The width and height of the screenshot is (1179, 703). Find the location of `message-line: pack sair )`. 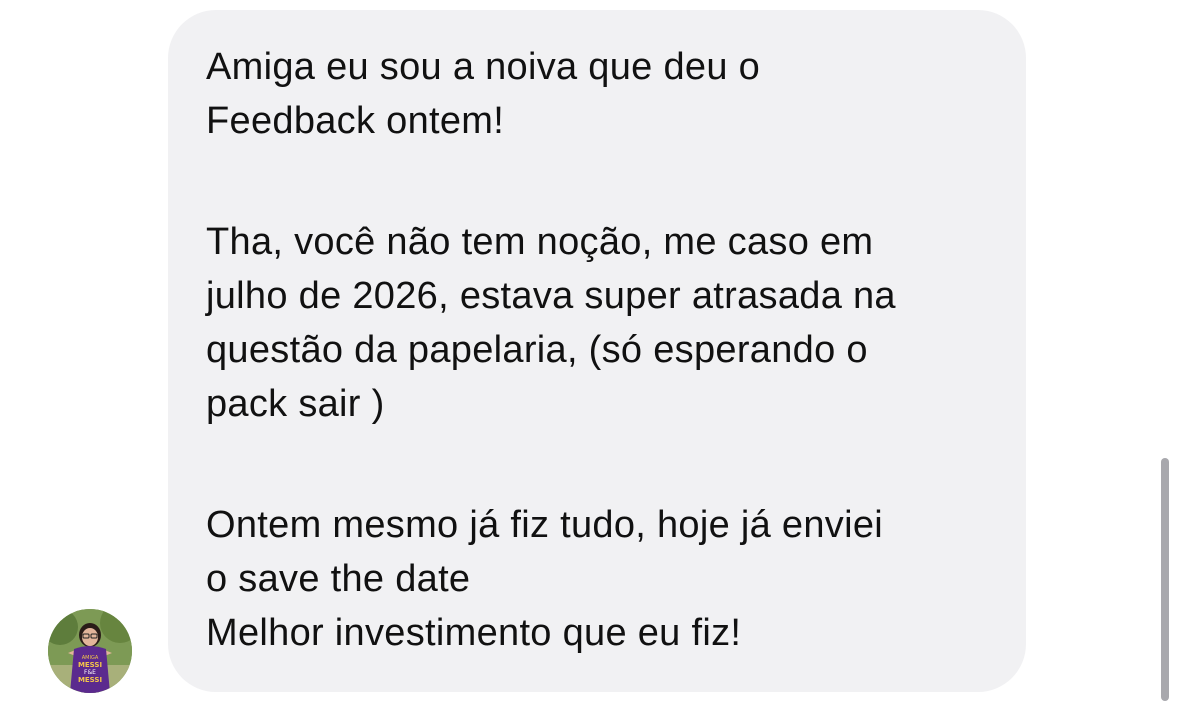

message-line: pack sair ) is located at coordinates (295, 404).